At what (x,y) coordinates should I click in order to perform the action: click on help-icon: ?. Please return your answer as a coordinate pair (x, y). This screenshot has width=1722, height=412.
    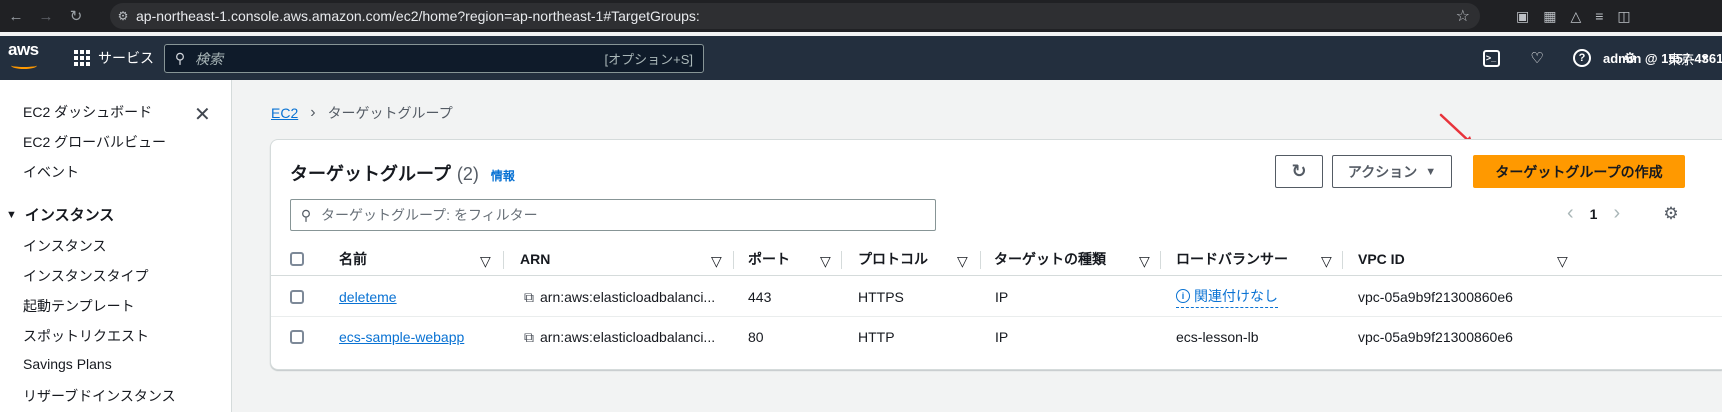
    Looking at the image, I should click on (1582, 58).